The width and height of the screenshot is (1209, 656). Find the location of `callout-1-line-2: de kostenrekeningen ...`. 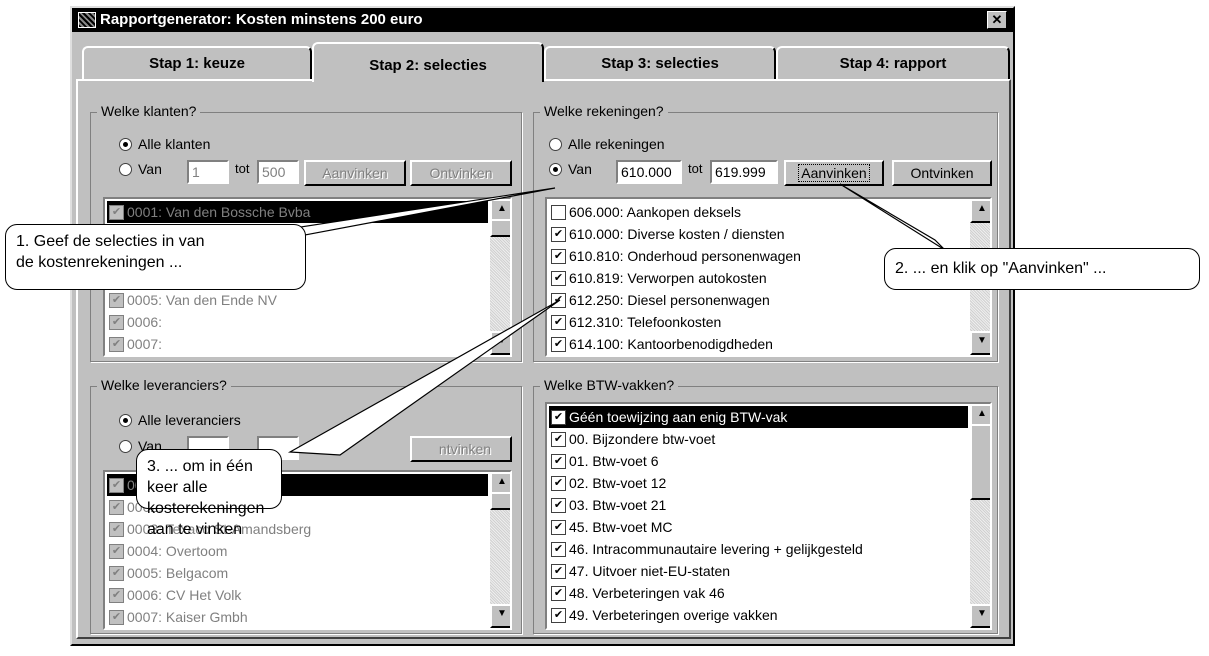

callout-1-line-2: de kostenrekeningen ... is located at coordinates (99, 262).